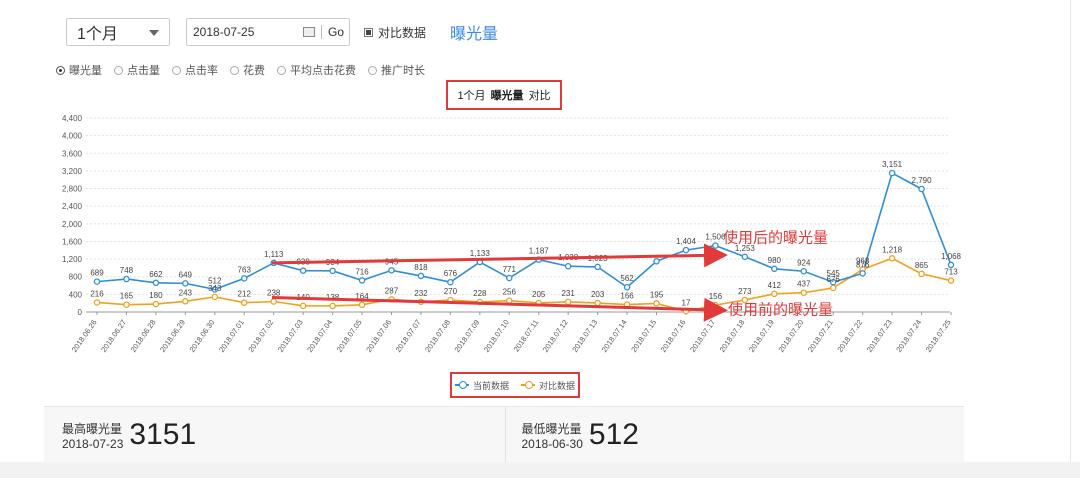  I want to click on date-input: 2018-07-25 Go, so click(268, 32).